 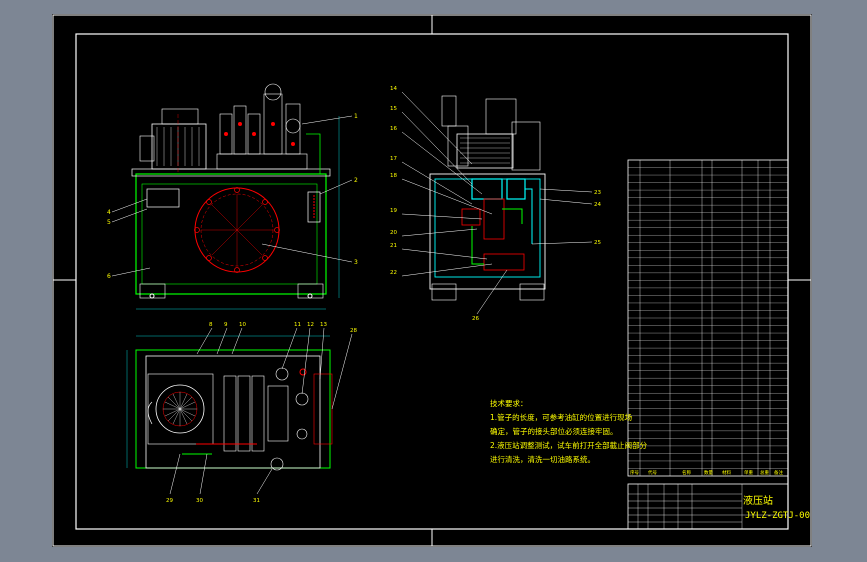 What do you see at coordinates (393, 129) in the screenshot?
I see `balloon-side-3: 16` at bounding box center [393, 129].